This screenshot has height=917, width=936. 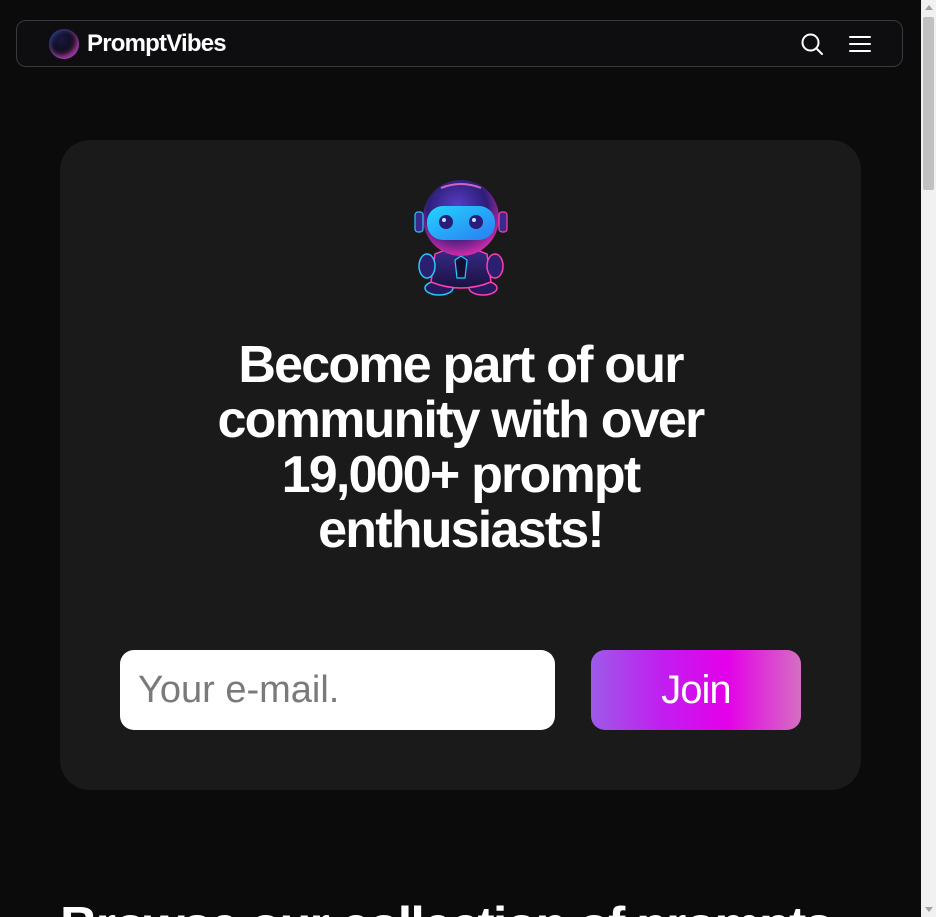 What do you see at coordinates (157, 43) in the screenshot?
I see `brand-name: PromptVibes` at bounding box center [157, 43].